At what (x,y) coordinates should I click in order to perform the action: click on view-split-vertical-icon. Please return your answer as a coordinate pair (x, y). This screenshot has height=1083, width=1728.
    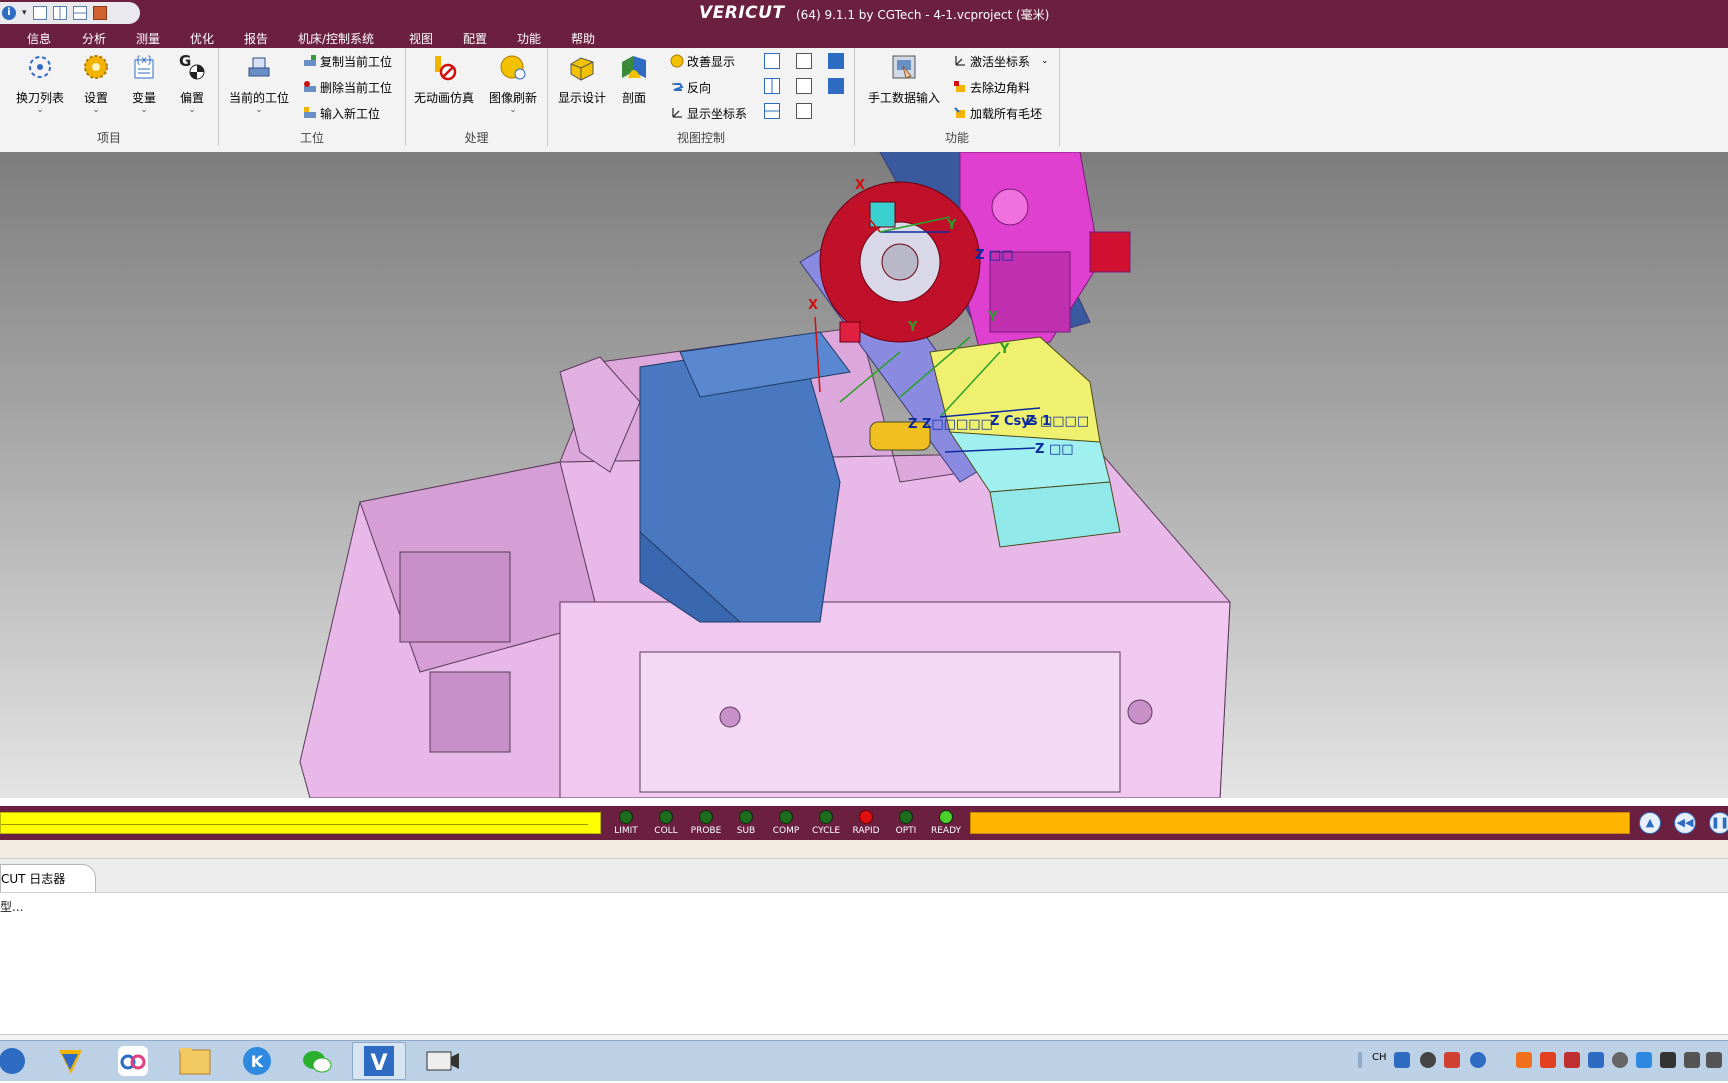
    Looking at the image, I should click on (772, 86).